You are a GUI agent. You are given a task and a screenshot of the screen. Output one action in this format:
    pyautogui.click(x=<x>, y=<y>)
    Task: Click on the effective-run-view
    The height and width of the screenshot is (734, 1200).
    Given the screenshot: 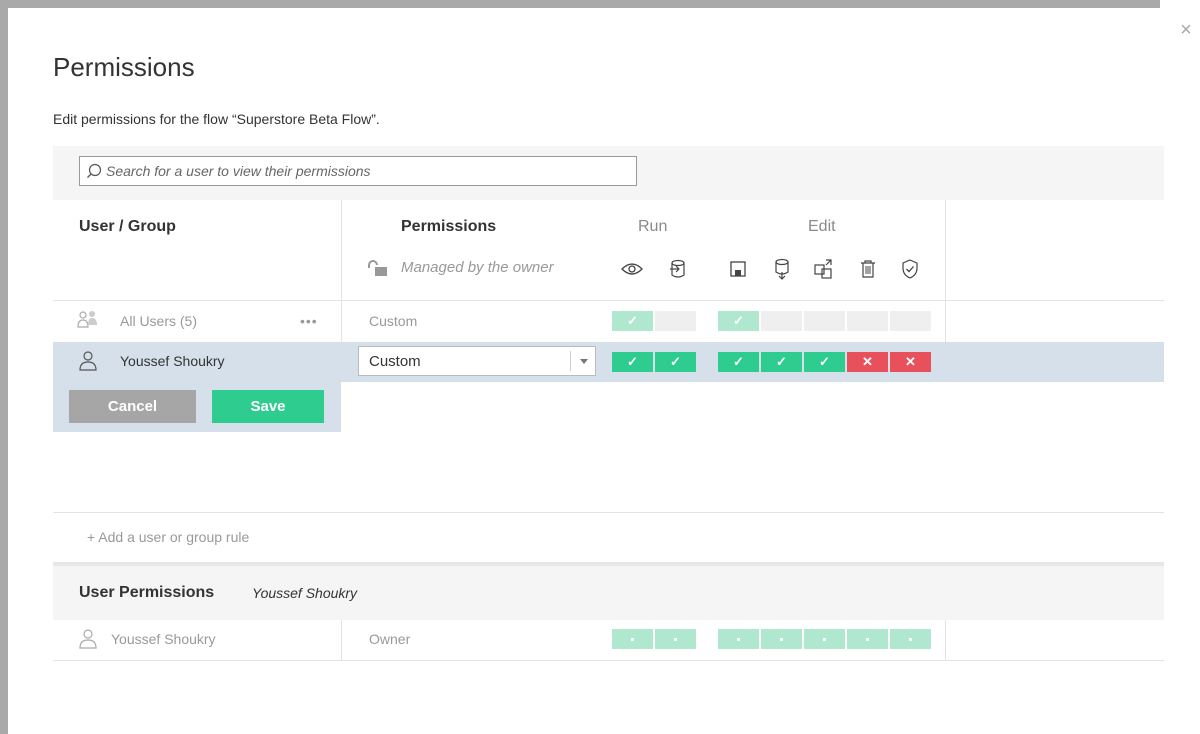 What is the action you would take?
    pyautogui.click(x=632, y=639)
    